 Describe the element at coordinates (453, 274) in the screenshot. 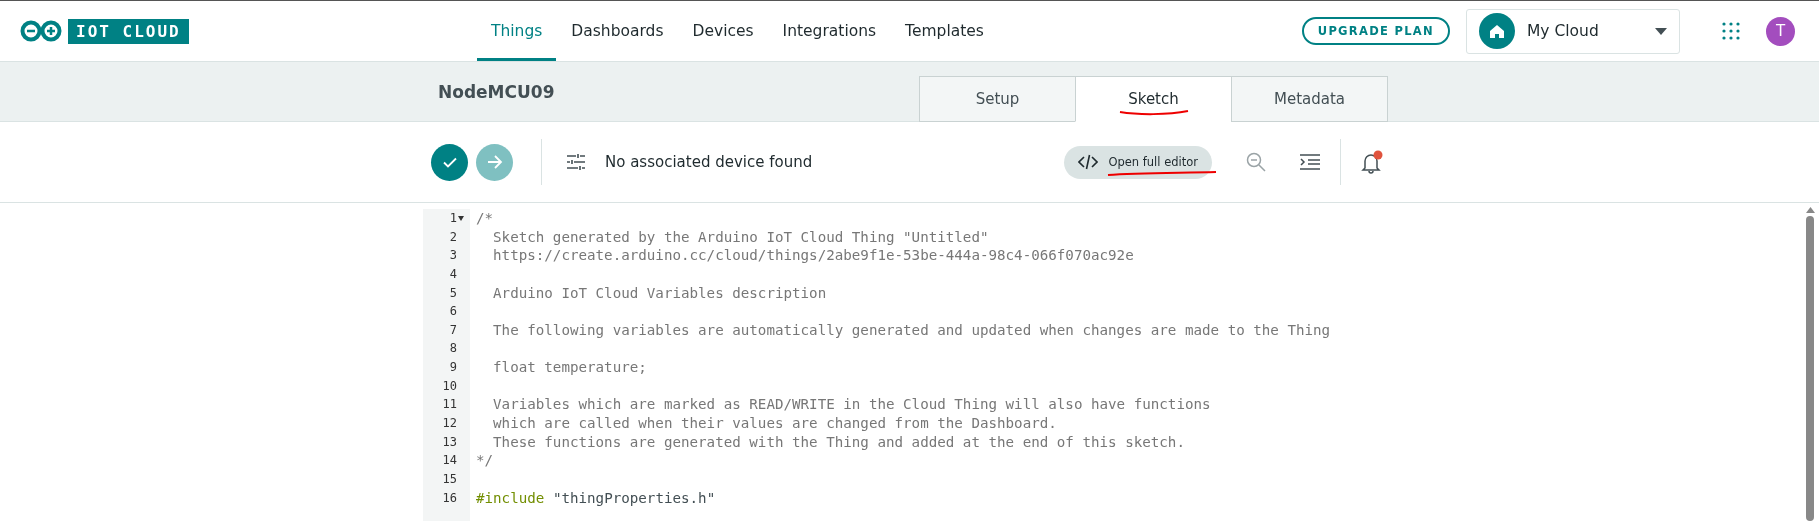

I see `line-number: 4` at that location.